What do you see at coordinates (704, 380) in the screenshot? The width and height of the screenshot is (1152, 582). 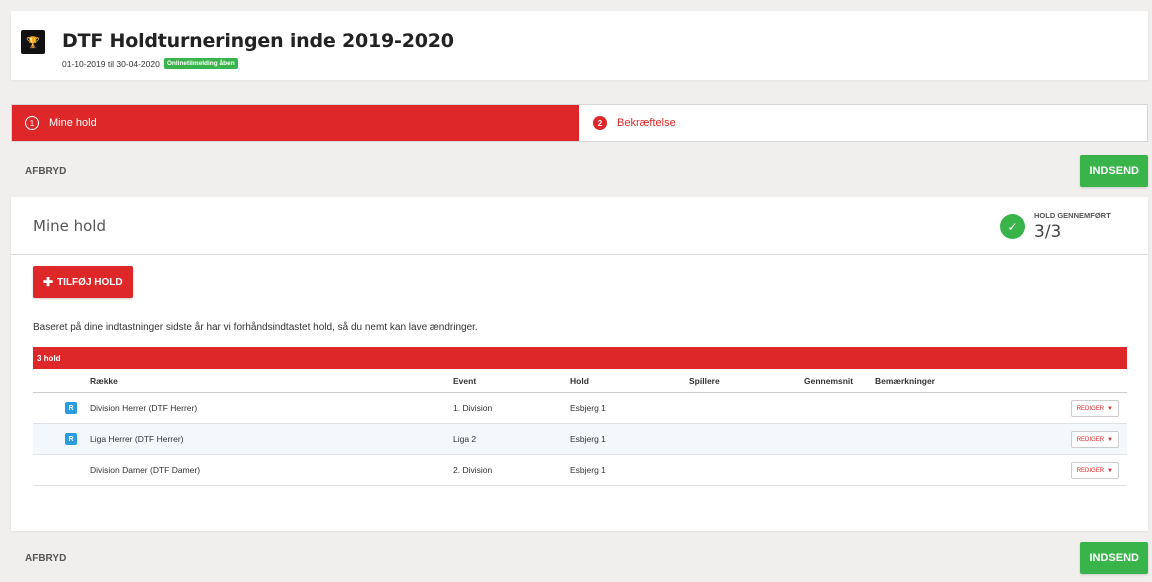 I see `col-header-spillere: Spillere` at bounding box center [704, 380].